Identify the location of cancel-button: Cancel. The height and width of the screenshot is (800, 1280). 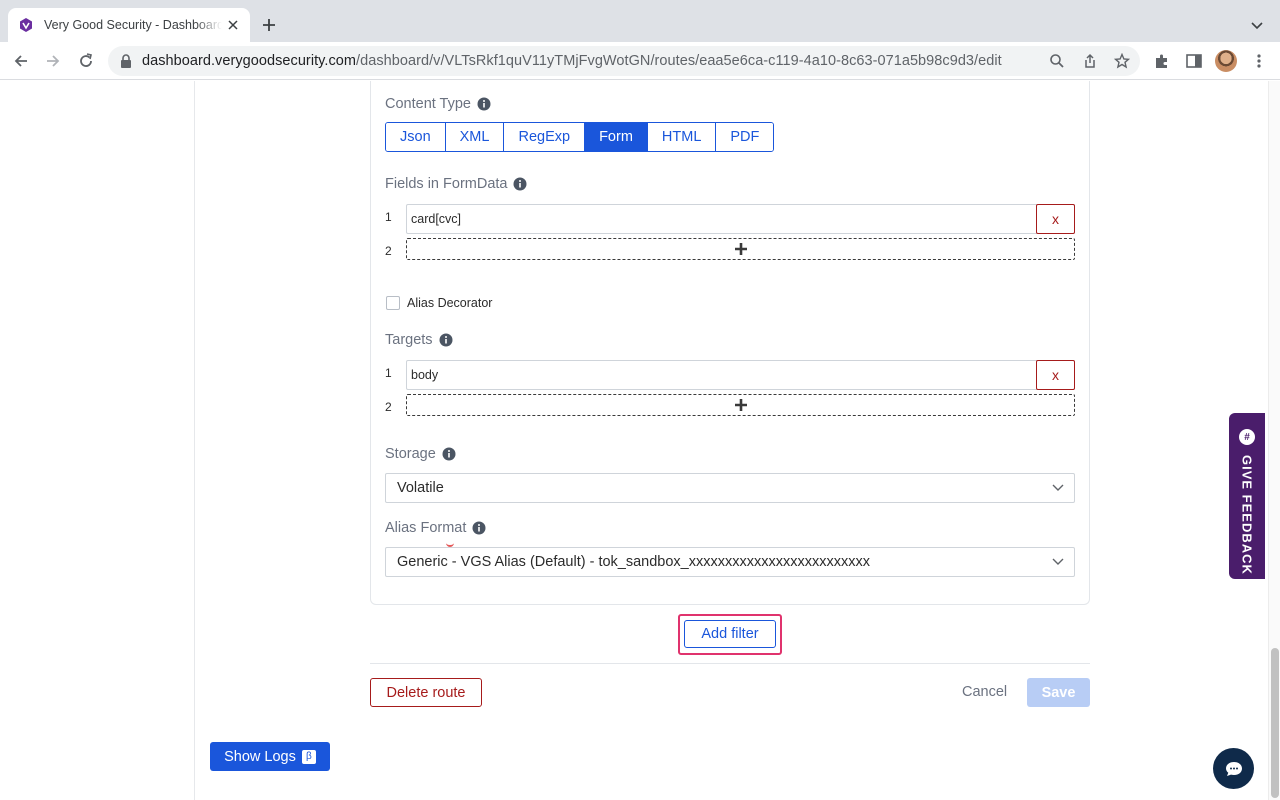
(984, 692).